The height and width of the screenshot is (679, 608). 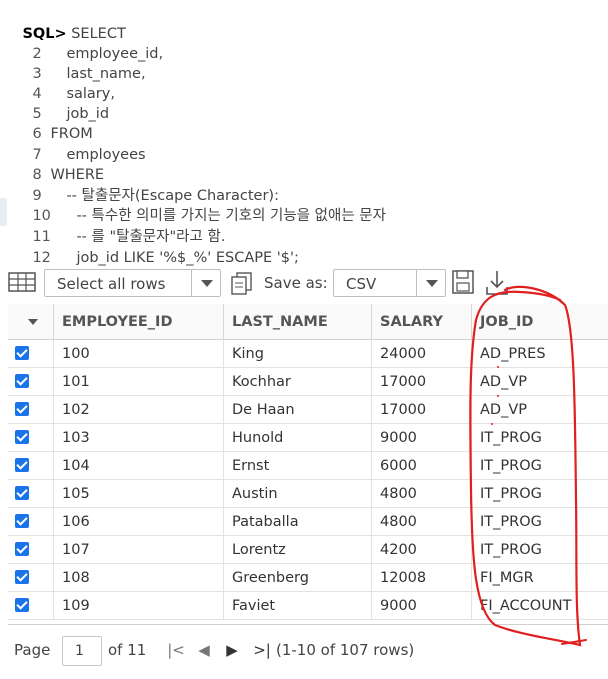 What do you see at coordinates (389, 283) in the screenshot?
I see `export-format-dropdown: CSV` at bounding box center [389, 283].